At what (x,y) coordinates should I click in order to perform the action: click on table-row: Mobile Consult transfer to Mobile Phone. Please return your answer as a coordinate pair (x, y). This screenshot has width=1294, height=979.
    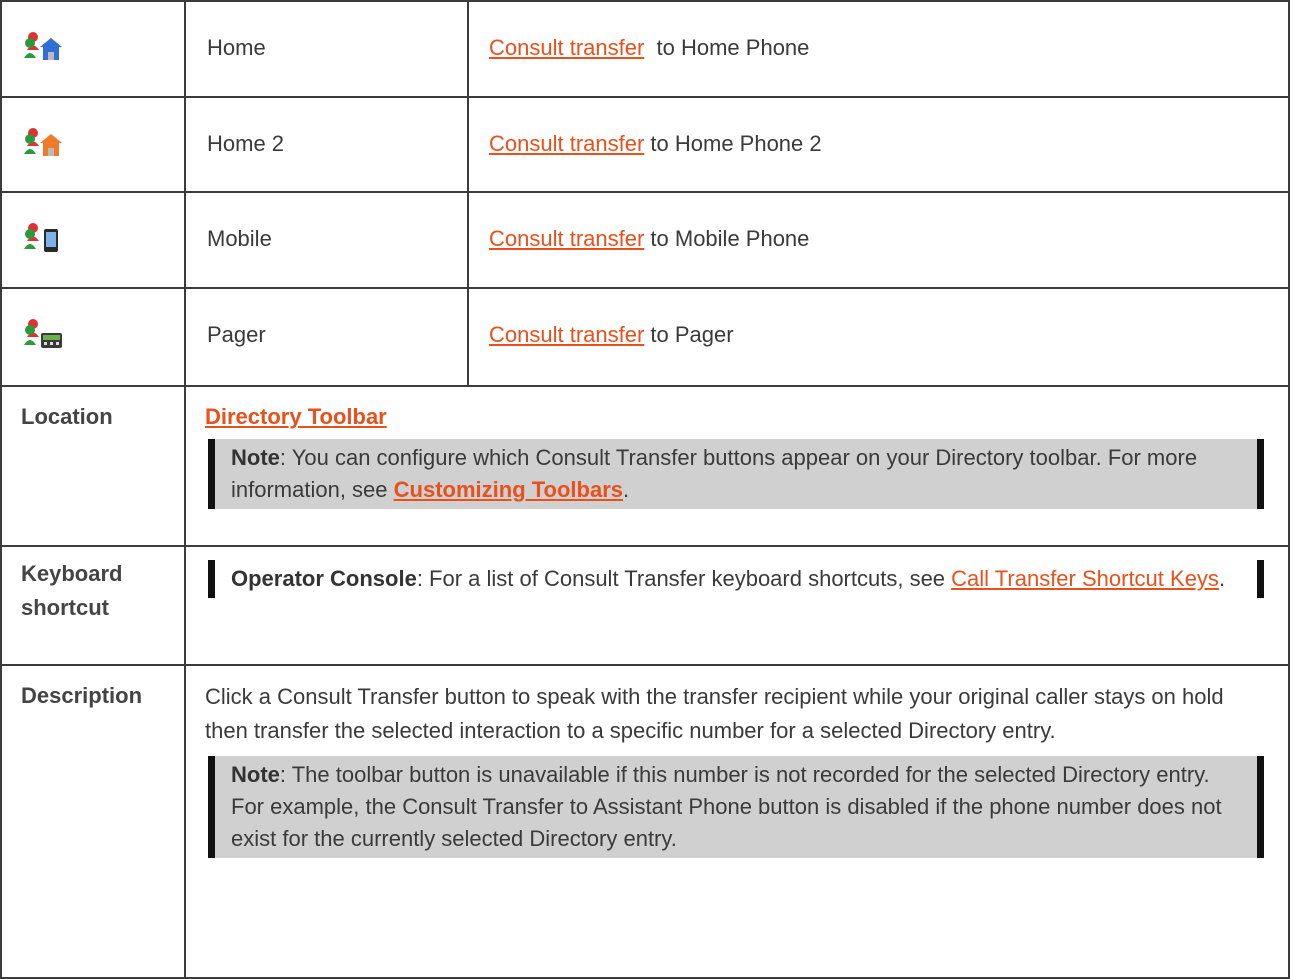
    Looking at the image, I should click on (645, 240).